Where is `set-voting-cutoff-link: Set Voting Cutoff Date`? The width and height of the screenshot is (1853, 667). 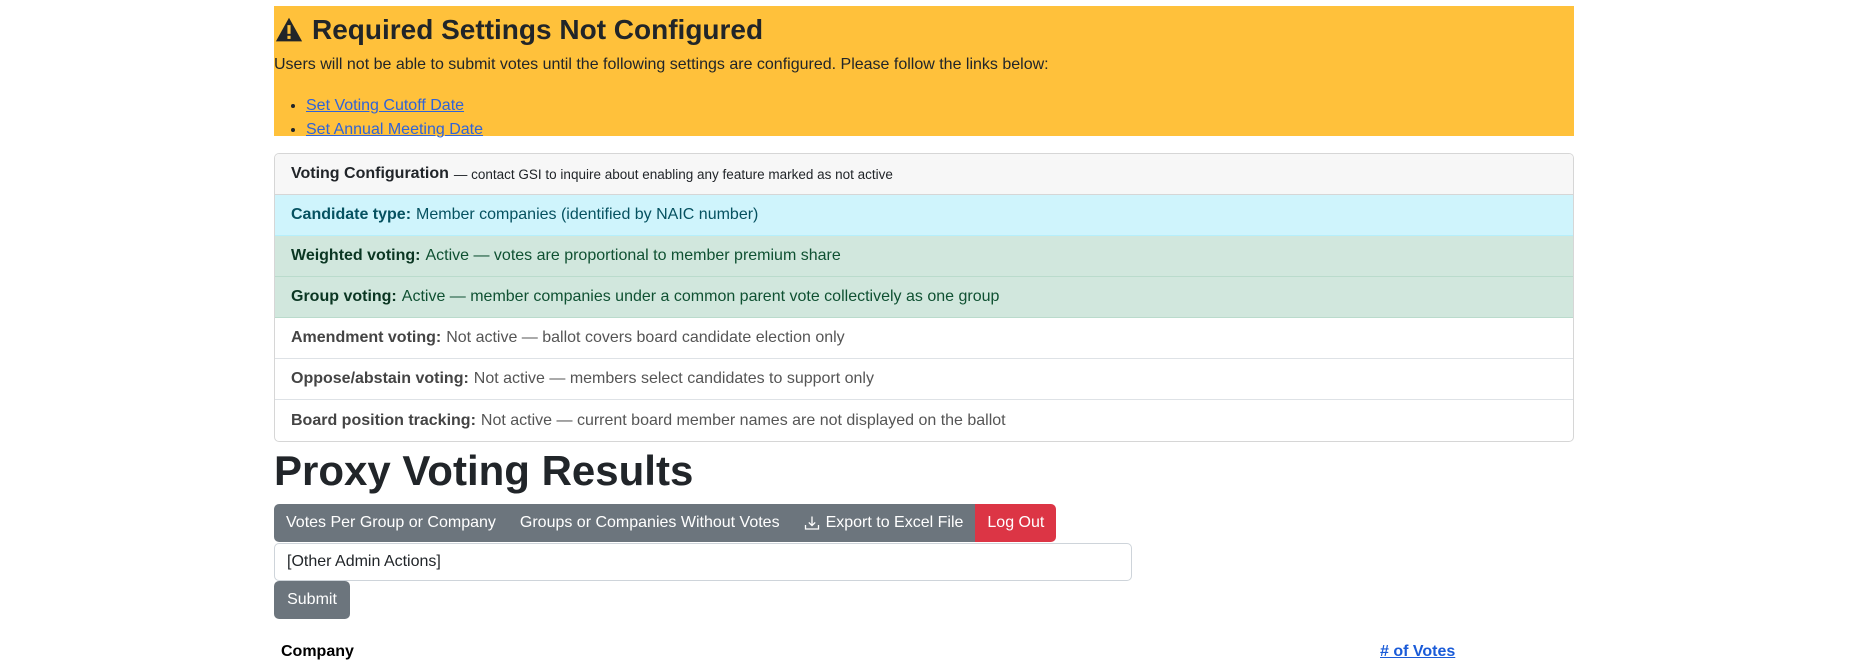
set-voting-cutoff-link: Set Voting Cutoff Date is located at coordinates (385, 105).